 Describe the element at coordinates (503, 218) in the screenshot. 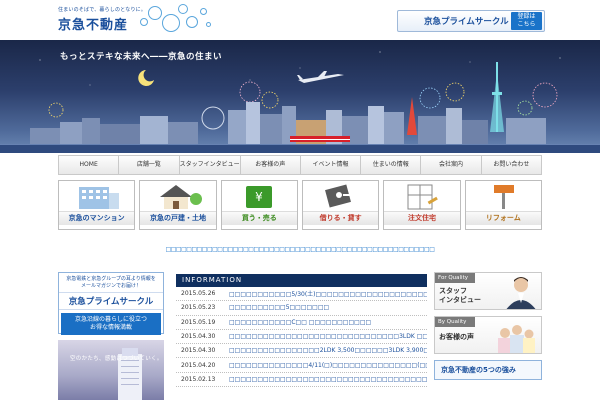

I see `category-reform-label: リフォーム` at that location.